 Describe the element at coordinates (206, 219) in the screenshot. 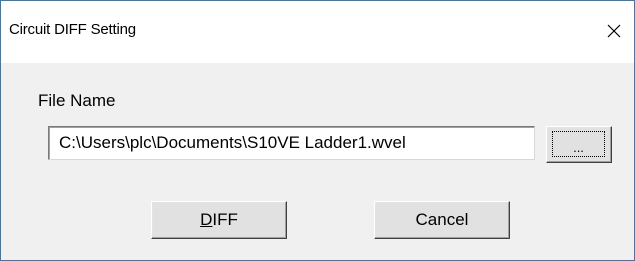

I see `diff-button-mnemonic: D` at that location.